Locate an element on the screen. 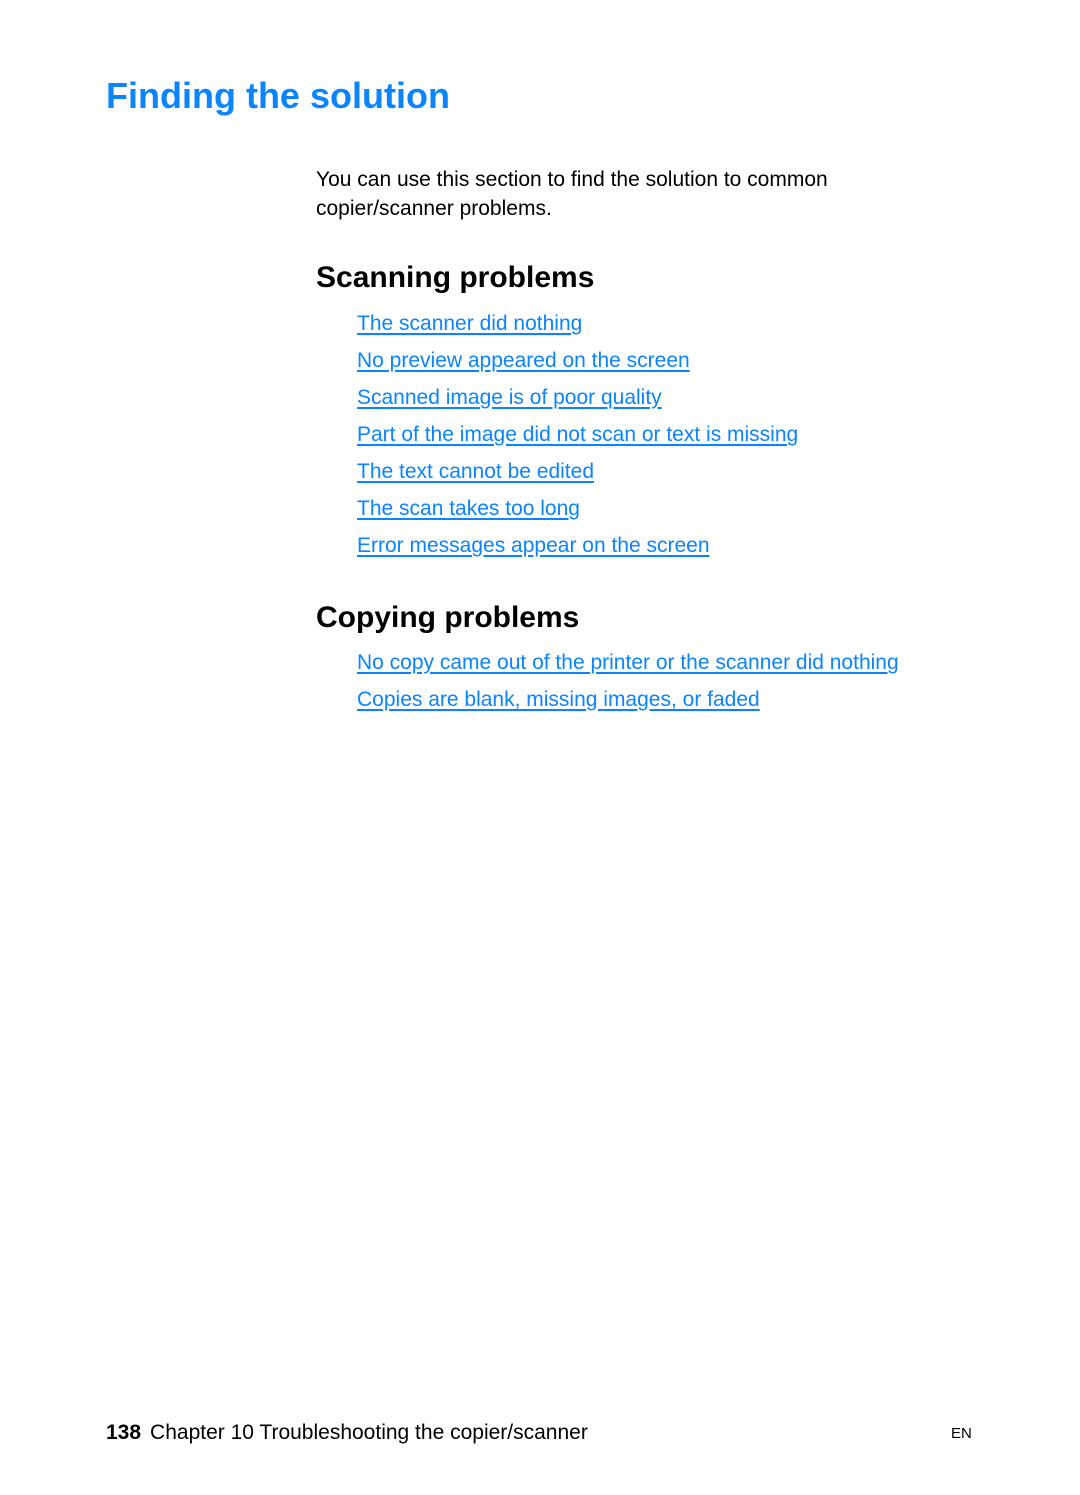  link-poor-quality: Scanned image is of poor quality is located at coordinates (509, 397).